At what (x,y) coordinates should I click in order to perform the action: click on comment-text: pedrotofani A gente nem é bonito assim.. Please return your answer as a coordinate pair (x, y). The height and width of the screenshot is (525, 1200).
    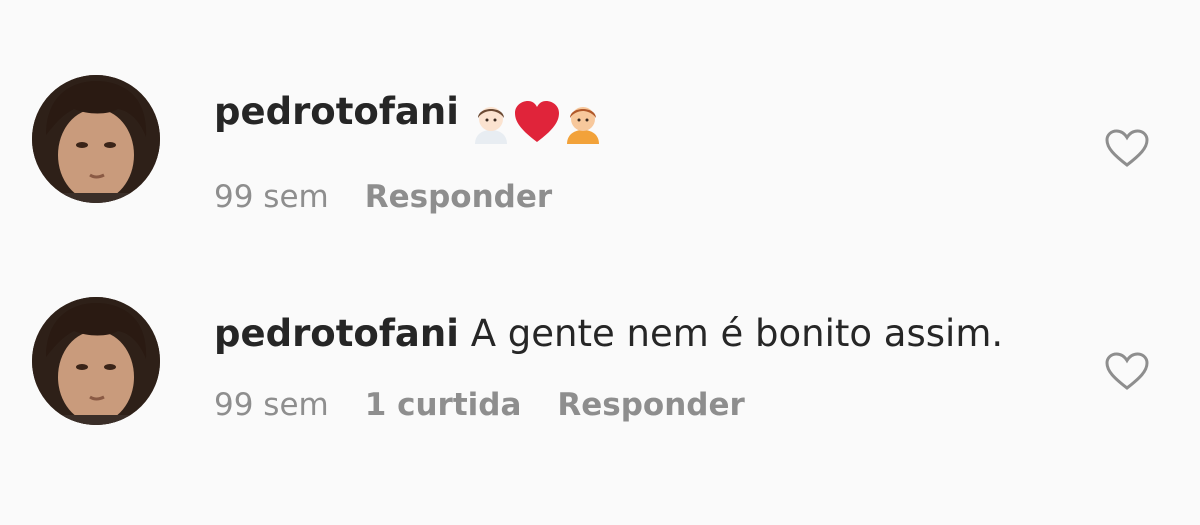
    Looking at the image, I should click on (634, 334).